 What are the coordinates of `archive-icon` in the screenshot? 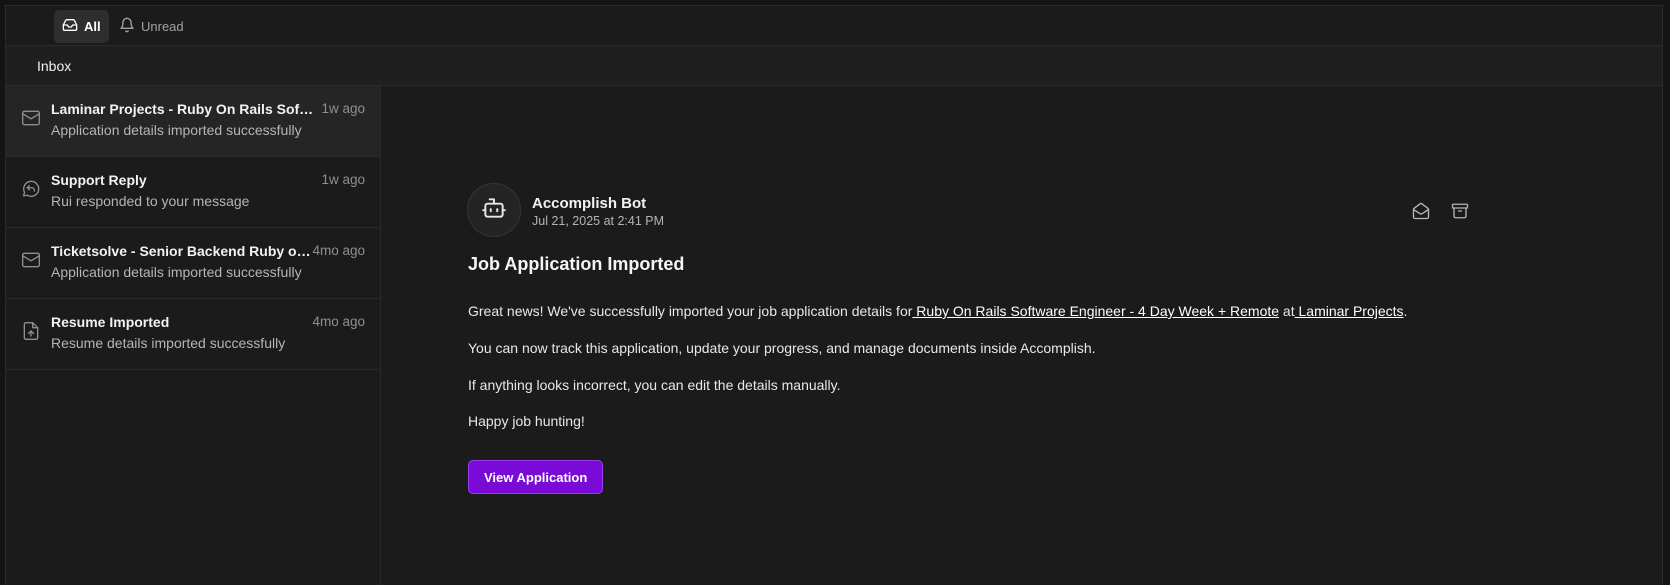 It's located at (1460, 211).